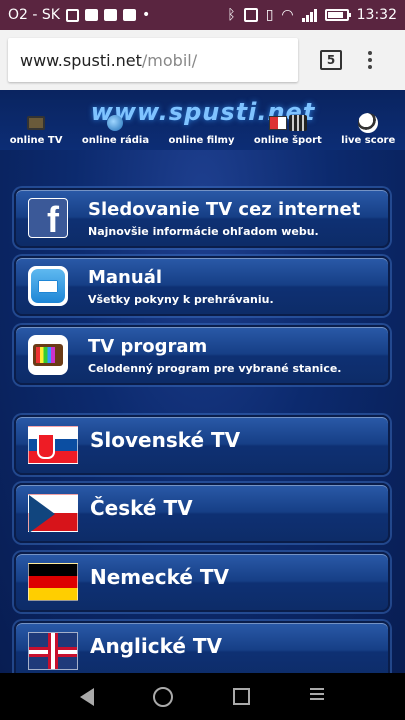 The image size is (405, 720). Describe the element at coordinates (202, 15) in the screenshot. I see `status-bar: O2 - SK • ᛒ ▯ ◠ 13:32` at that location.